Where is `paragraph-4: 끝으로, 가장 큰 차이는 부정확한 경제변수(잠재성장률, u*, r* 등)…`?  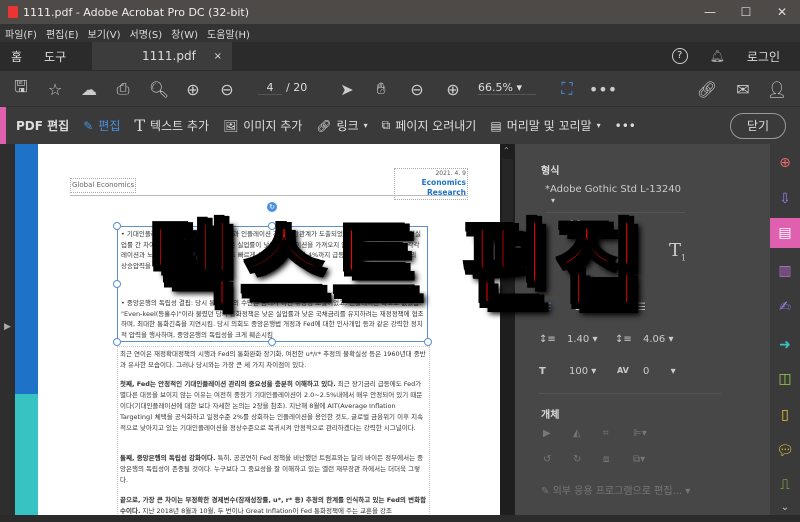 paragraph-4: 끝으로, 가장 큰 차이는 부정확한 경제변수(잠재성장률, u*, r* 등)… is located at coordinates (273, 505).